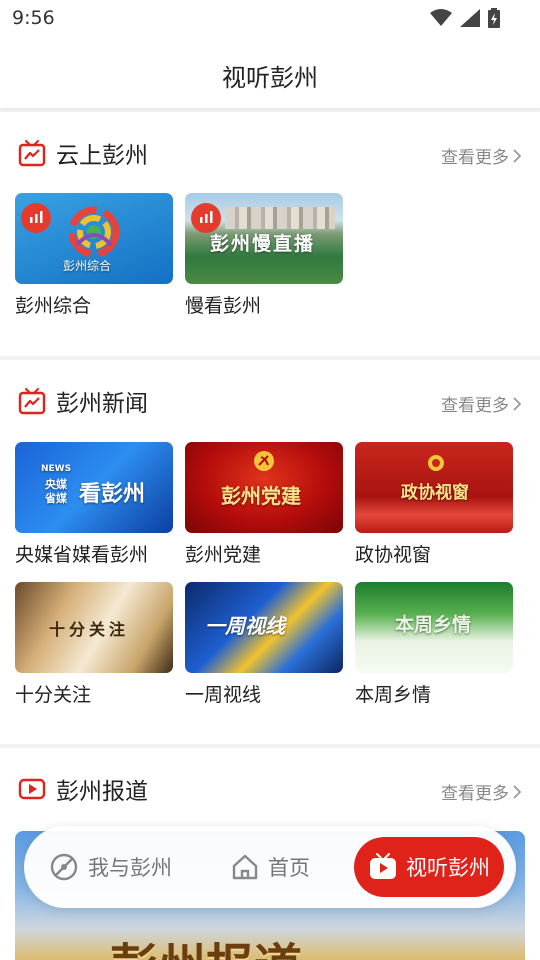 The height and width of the screenshot is (960, 540). What do you see at coordinates (264, 461) in the screenshot?
I see `party-emblem-icon` at bounding box center [264, 461].